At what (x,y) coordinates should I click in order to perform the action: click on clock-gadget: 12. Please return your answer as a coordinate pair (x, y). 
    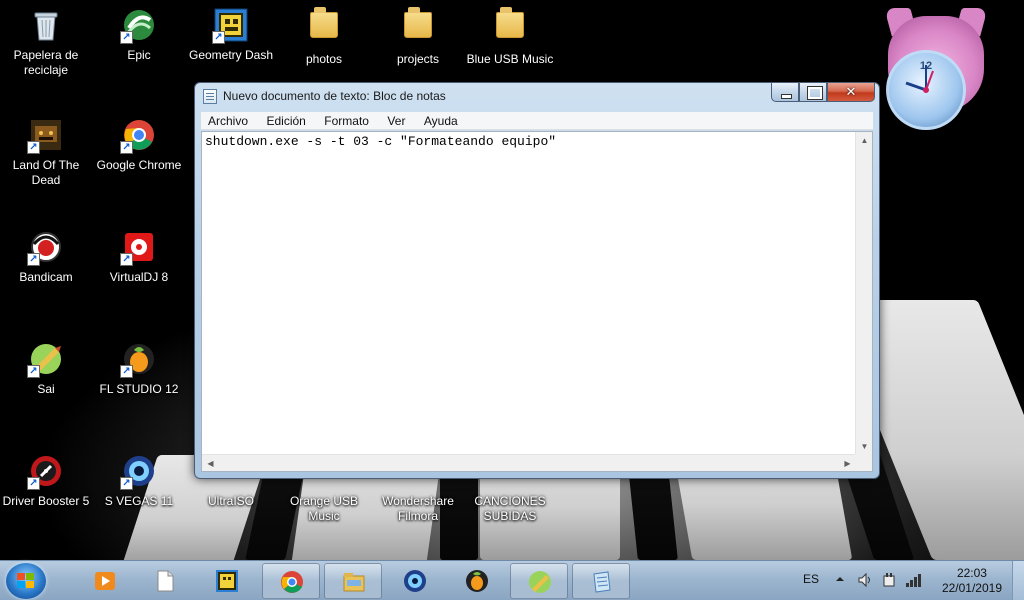
    Looking at the image, I should click on (936, 68).